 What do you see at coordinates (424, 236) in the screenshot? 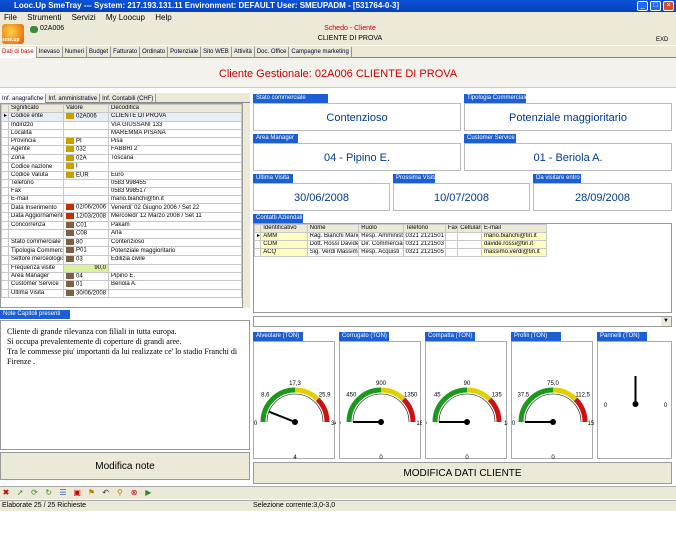
I see `contact-cell: 0321 2121501` at bounding box center [424, 236].